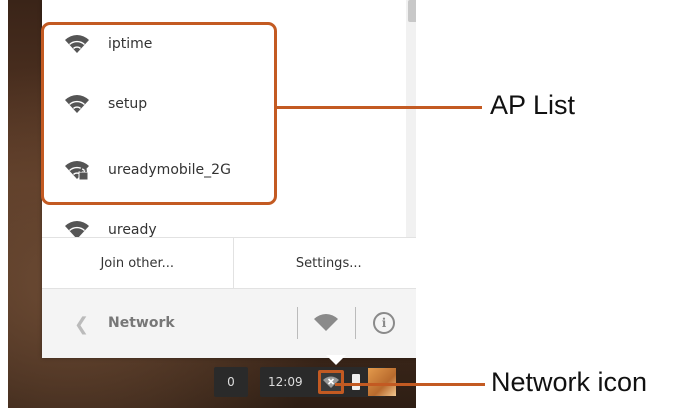 This screenshot has height=417, width=685. Describe the element at coordinates (412, 11) in the screenshot. I see `scroll-thumb` at that location.